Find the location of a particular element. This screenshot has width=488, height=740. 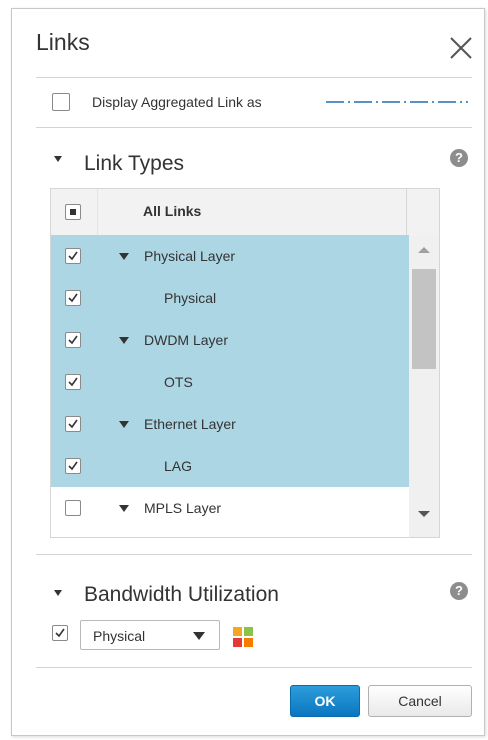

link-types-help-icon: ? is located at coordinates (459, 158).